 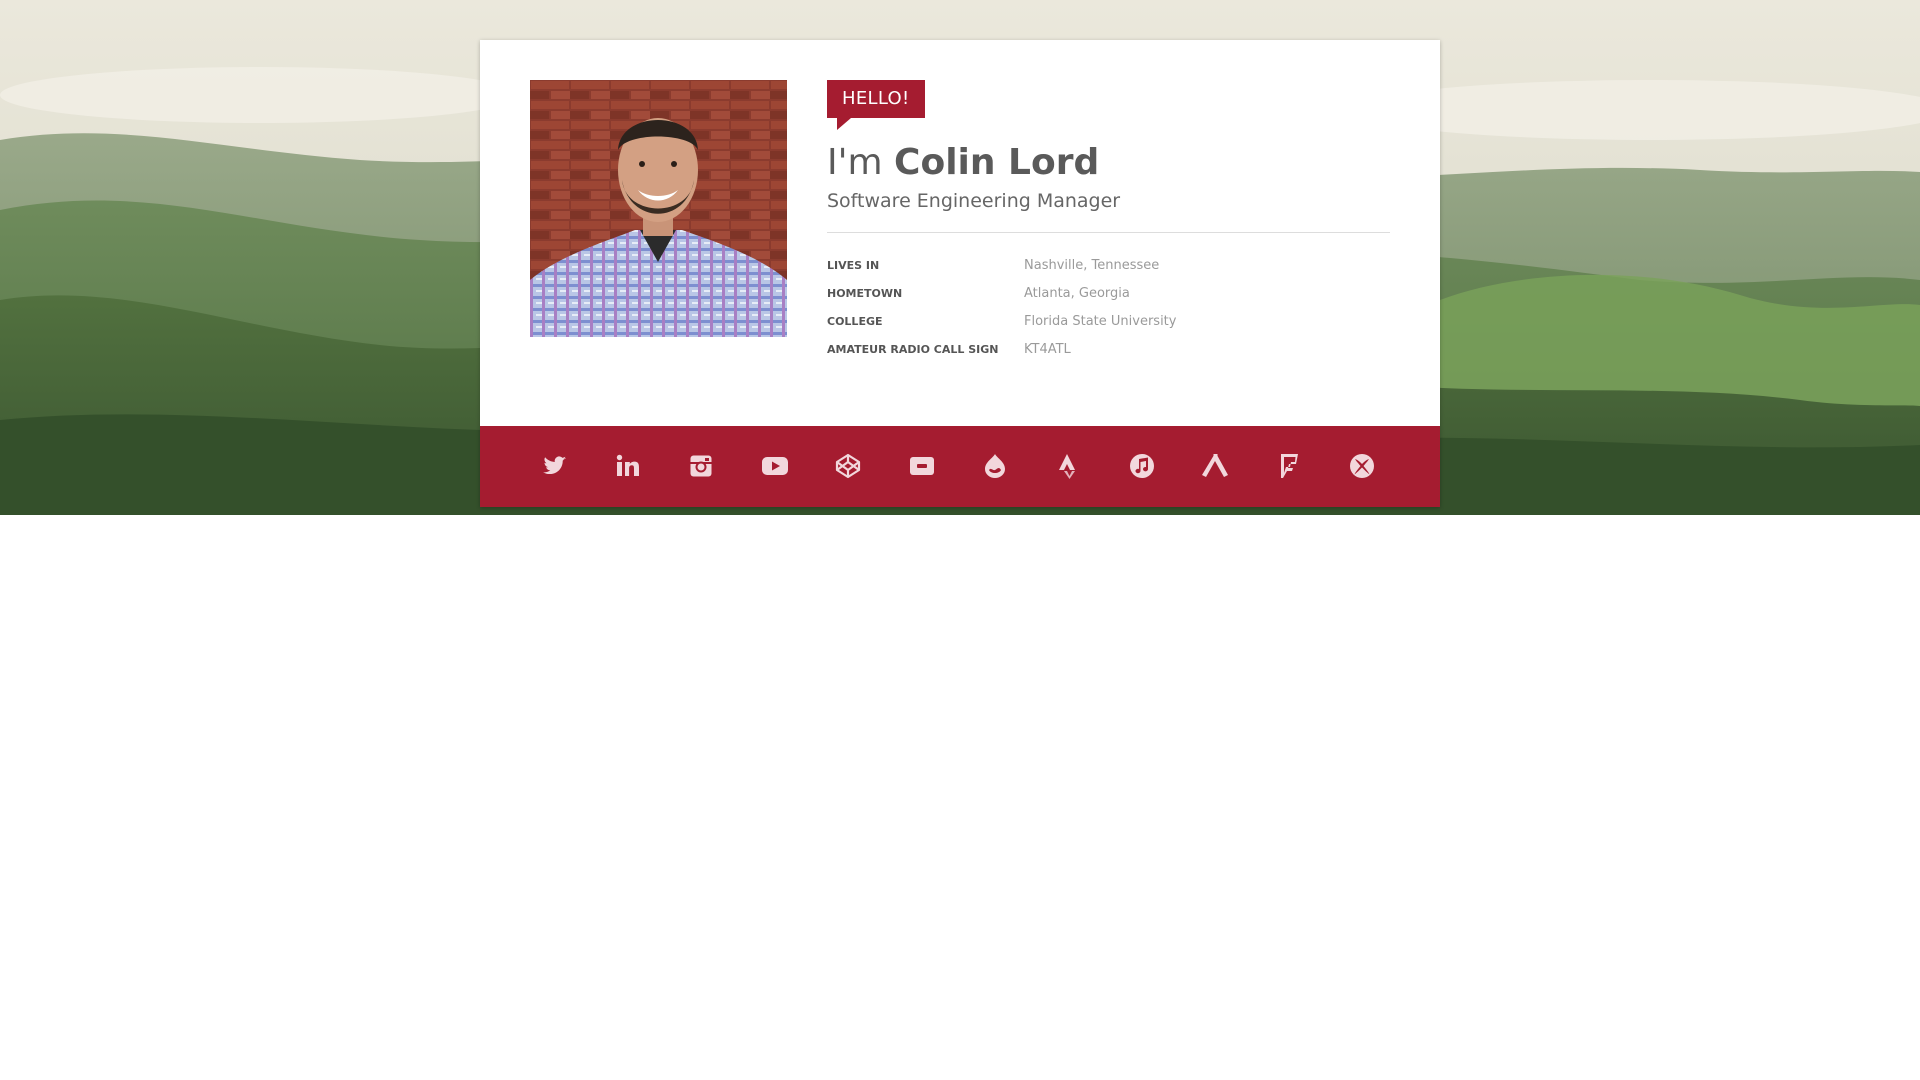 I want to click on hello-badge: HELLO!, so click(x=876, y=99).